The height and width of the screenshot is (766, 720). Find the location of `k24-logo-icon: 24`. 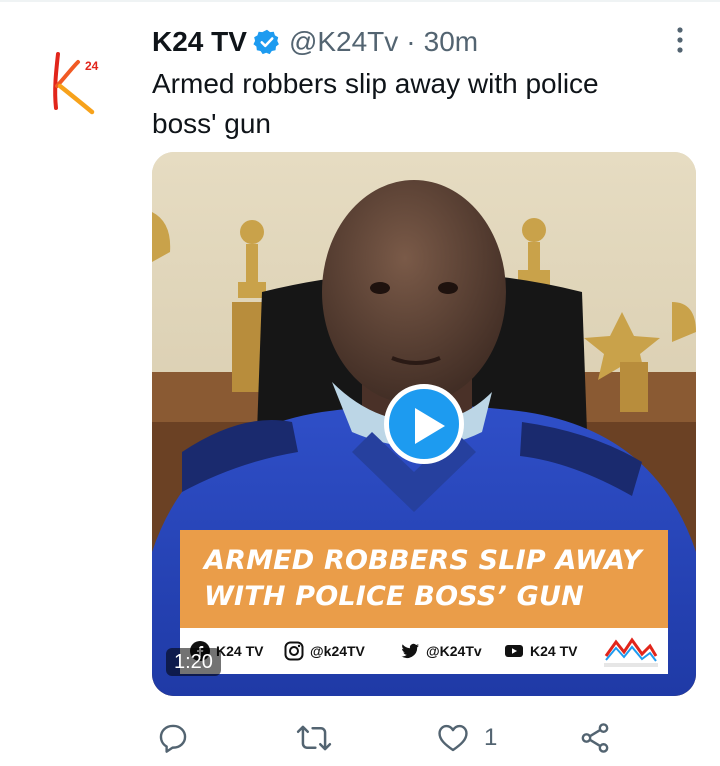

k24-logo-icon: 24 is located at coordinates (76, 83).